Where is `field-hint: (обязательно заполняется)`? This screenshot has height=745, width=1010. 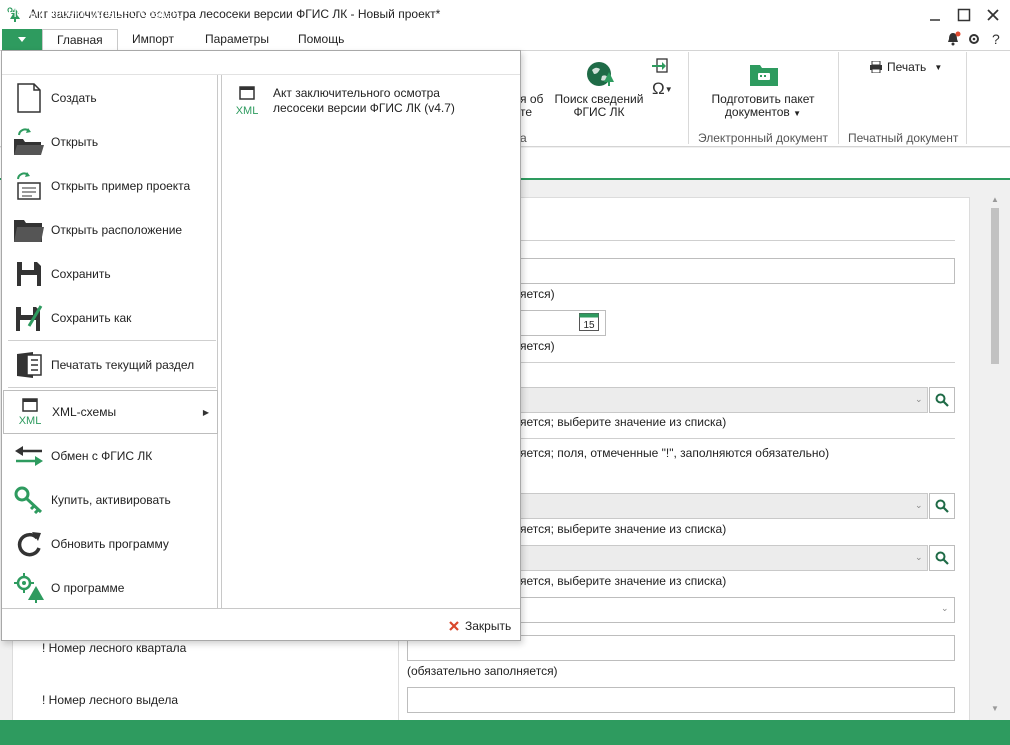
field-hint: (обязательно заполняется) is located at coordinates (482, 671).